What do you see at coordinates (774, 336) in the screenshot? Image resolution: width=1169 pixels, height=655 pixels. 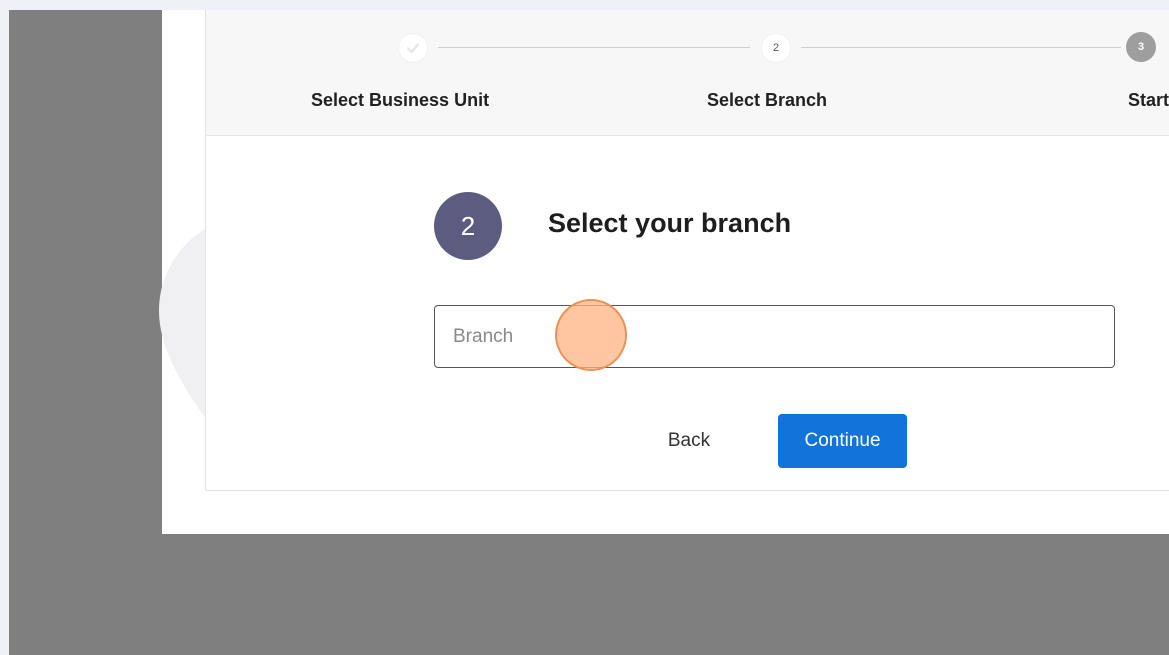 I see `branch-input` at bounding box center [774, 336].